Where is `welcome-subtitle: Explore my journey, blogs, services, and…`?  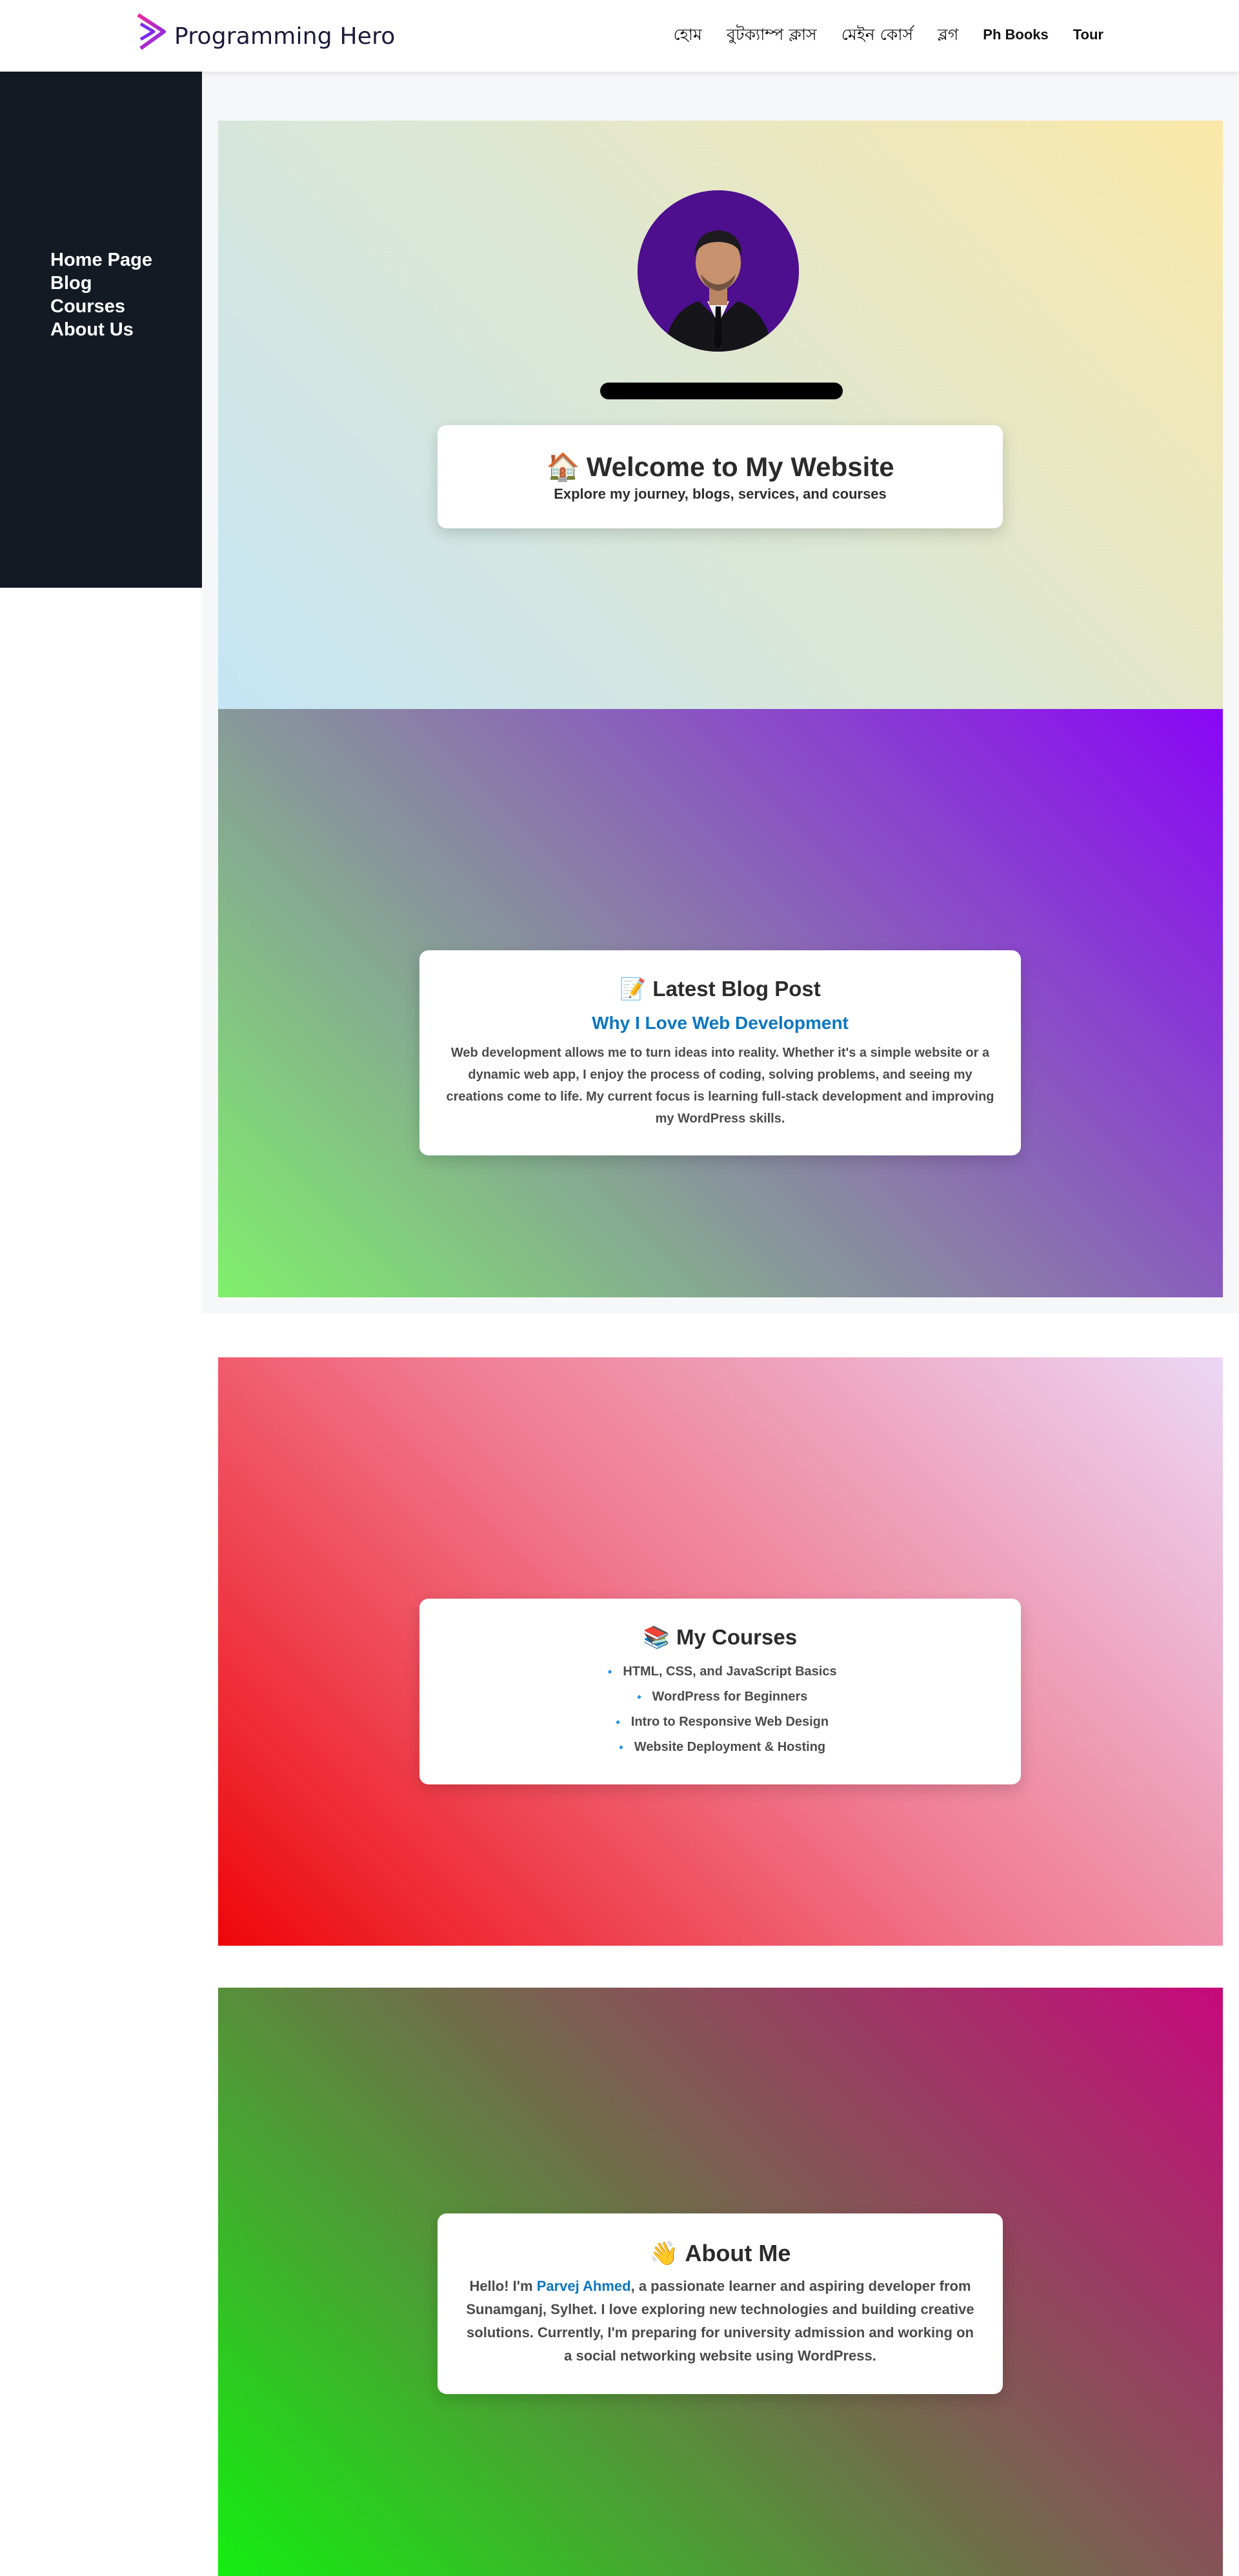
welcome-subtitle: Explore my journey, blogs, services, and… is located at coordinates (720, 494).